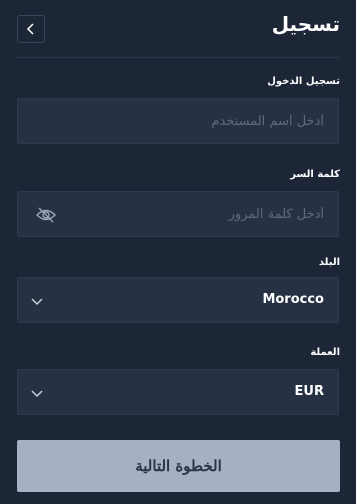  I want to click on country-value: Morocco, so click(293, 299).